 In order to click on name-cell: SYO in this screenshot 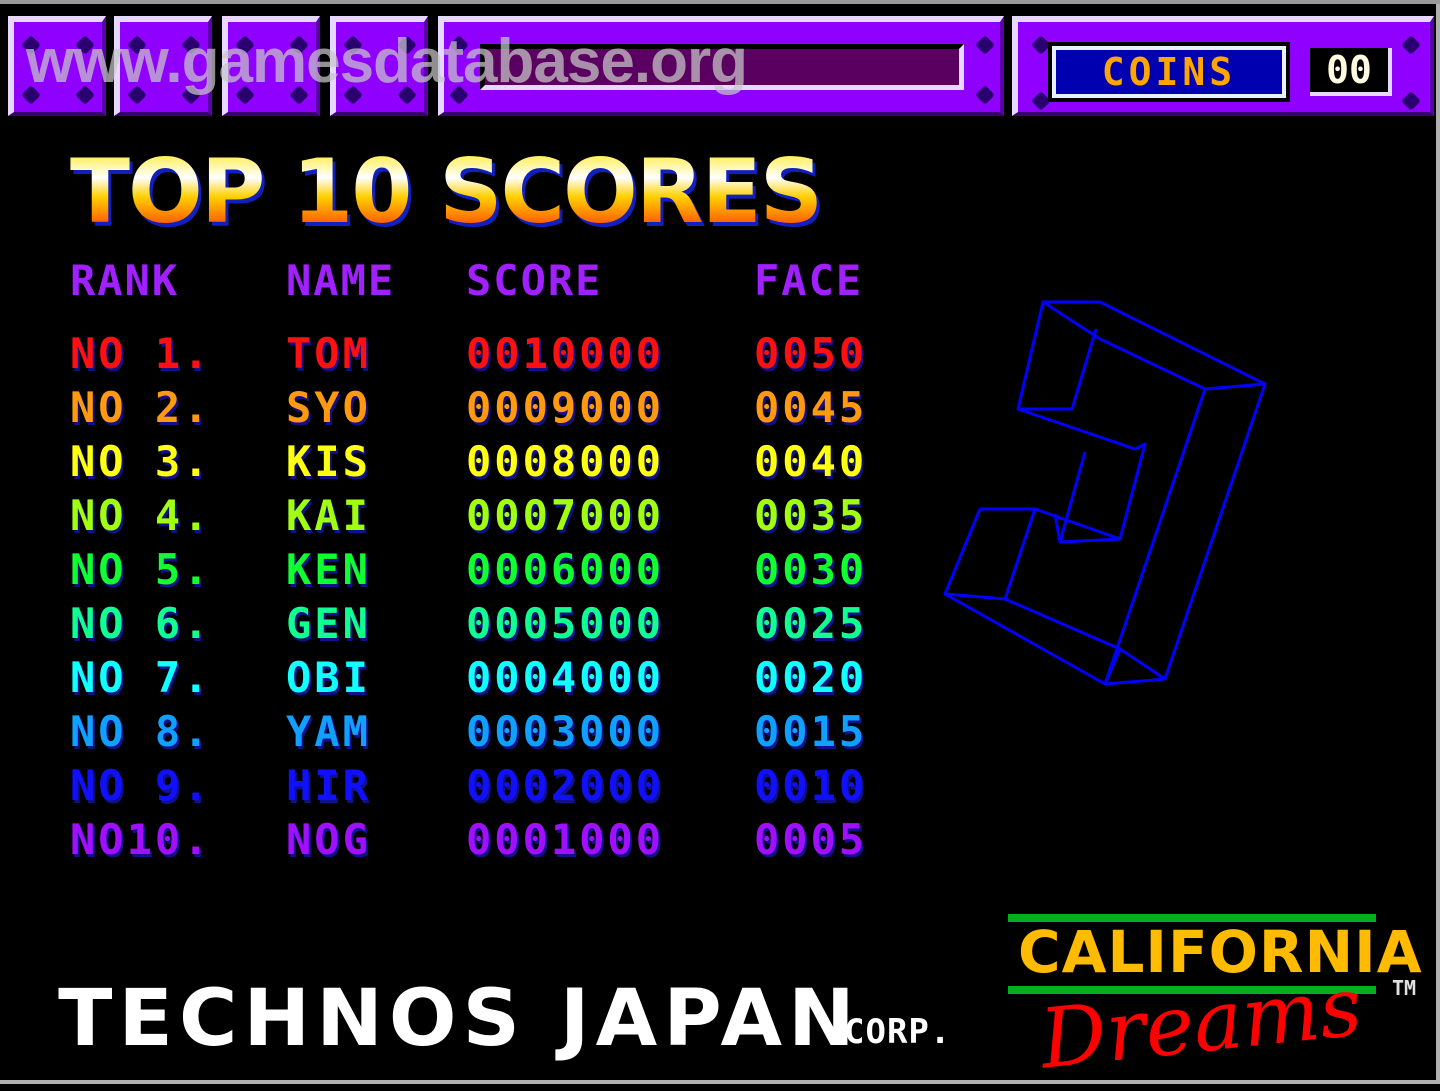, I will do `click(328, 407)`.